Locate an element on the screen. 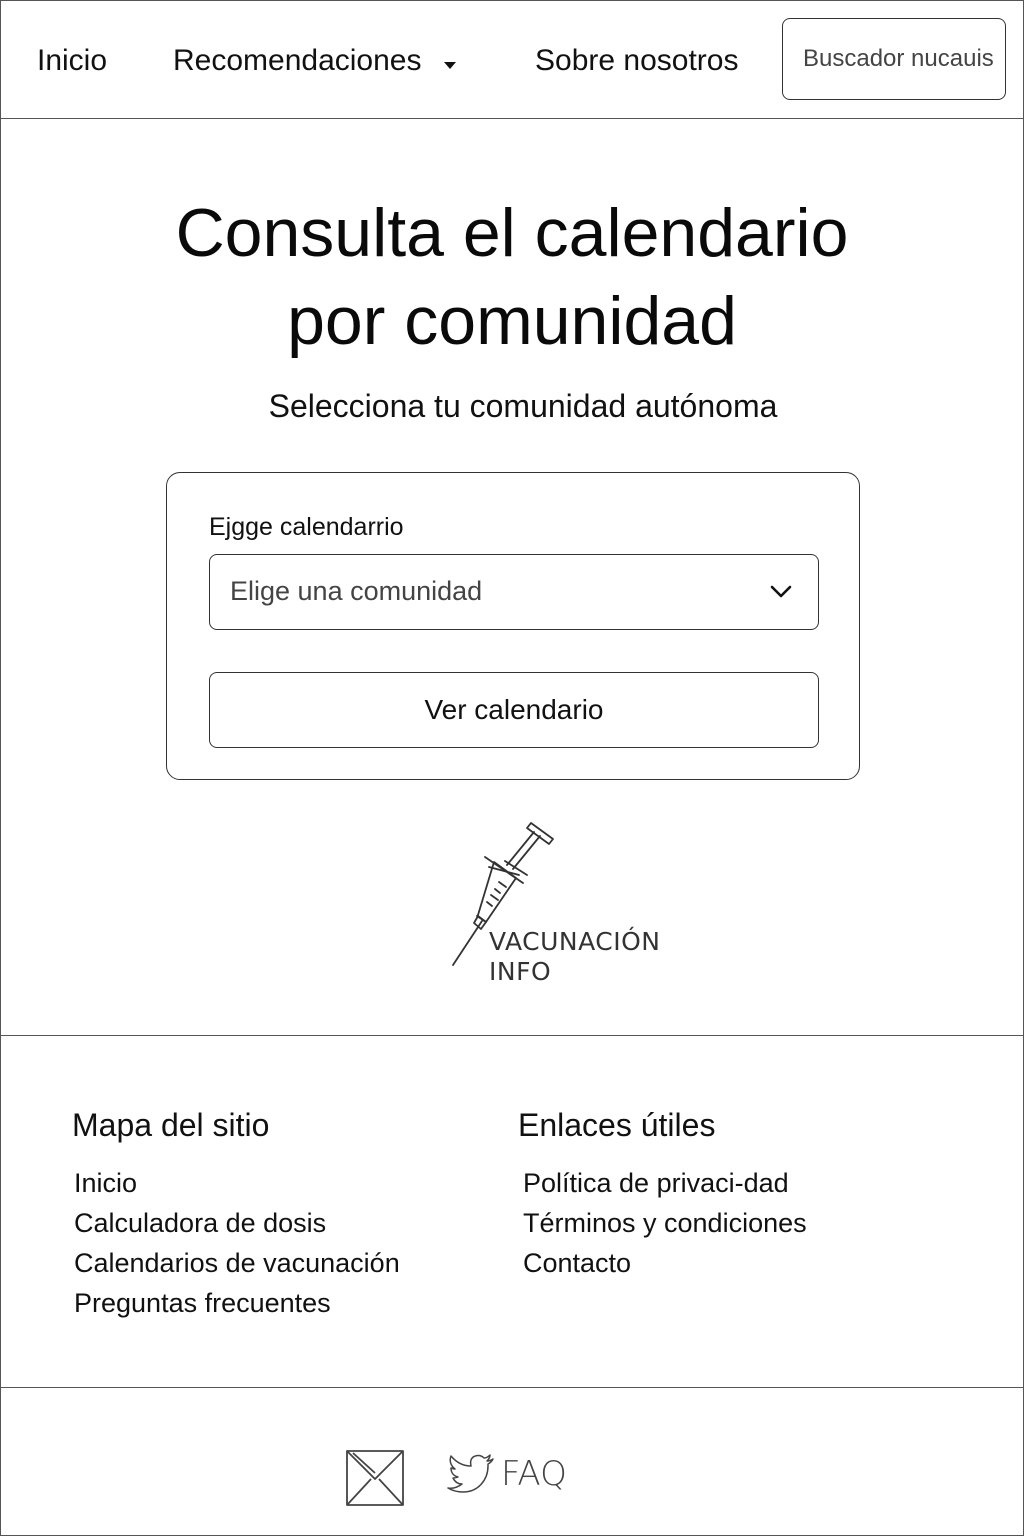  footer-link-calculadora: Calculadora de dosis is located at coordinates (237, 1223).